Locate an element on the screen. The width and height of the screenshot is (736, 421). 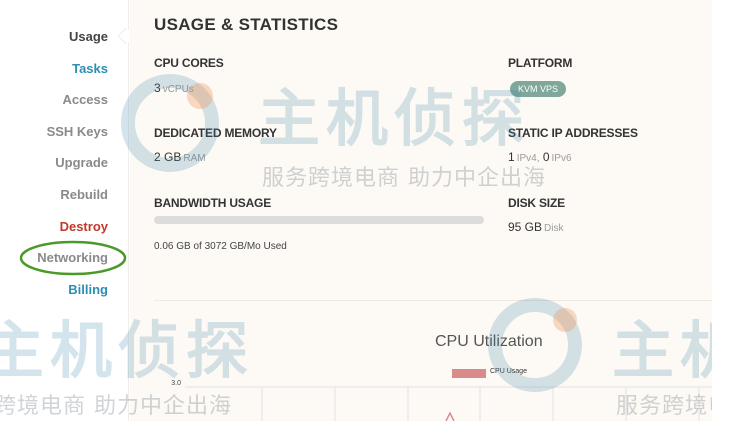
memory-unit: RAM is located at coordinates (194, 158).